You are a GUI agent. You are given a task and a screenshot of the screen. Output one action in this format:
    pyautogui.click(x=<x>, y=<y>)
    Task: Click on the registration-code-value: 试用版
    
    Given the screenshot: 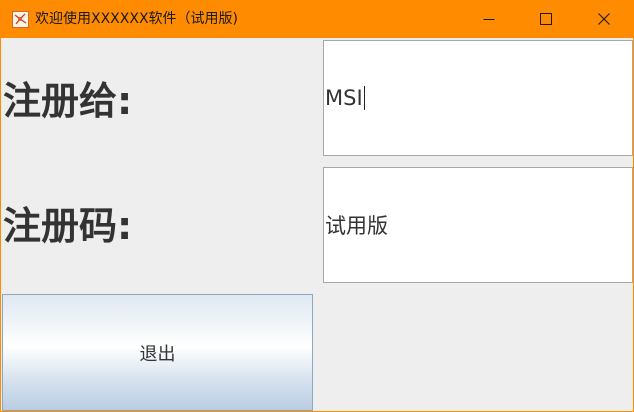 What is the action you would take?
    pyautogui.click(x=356, y=226)
    